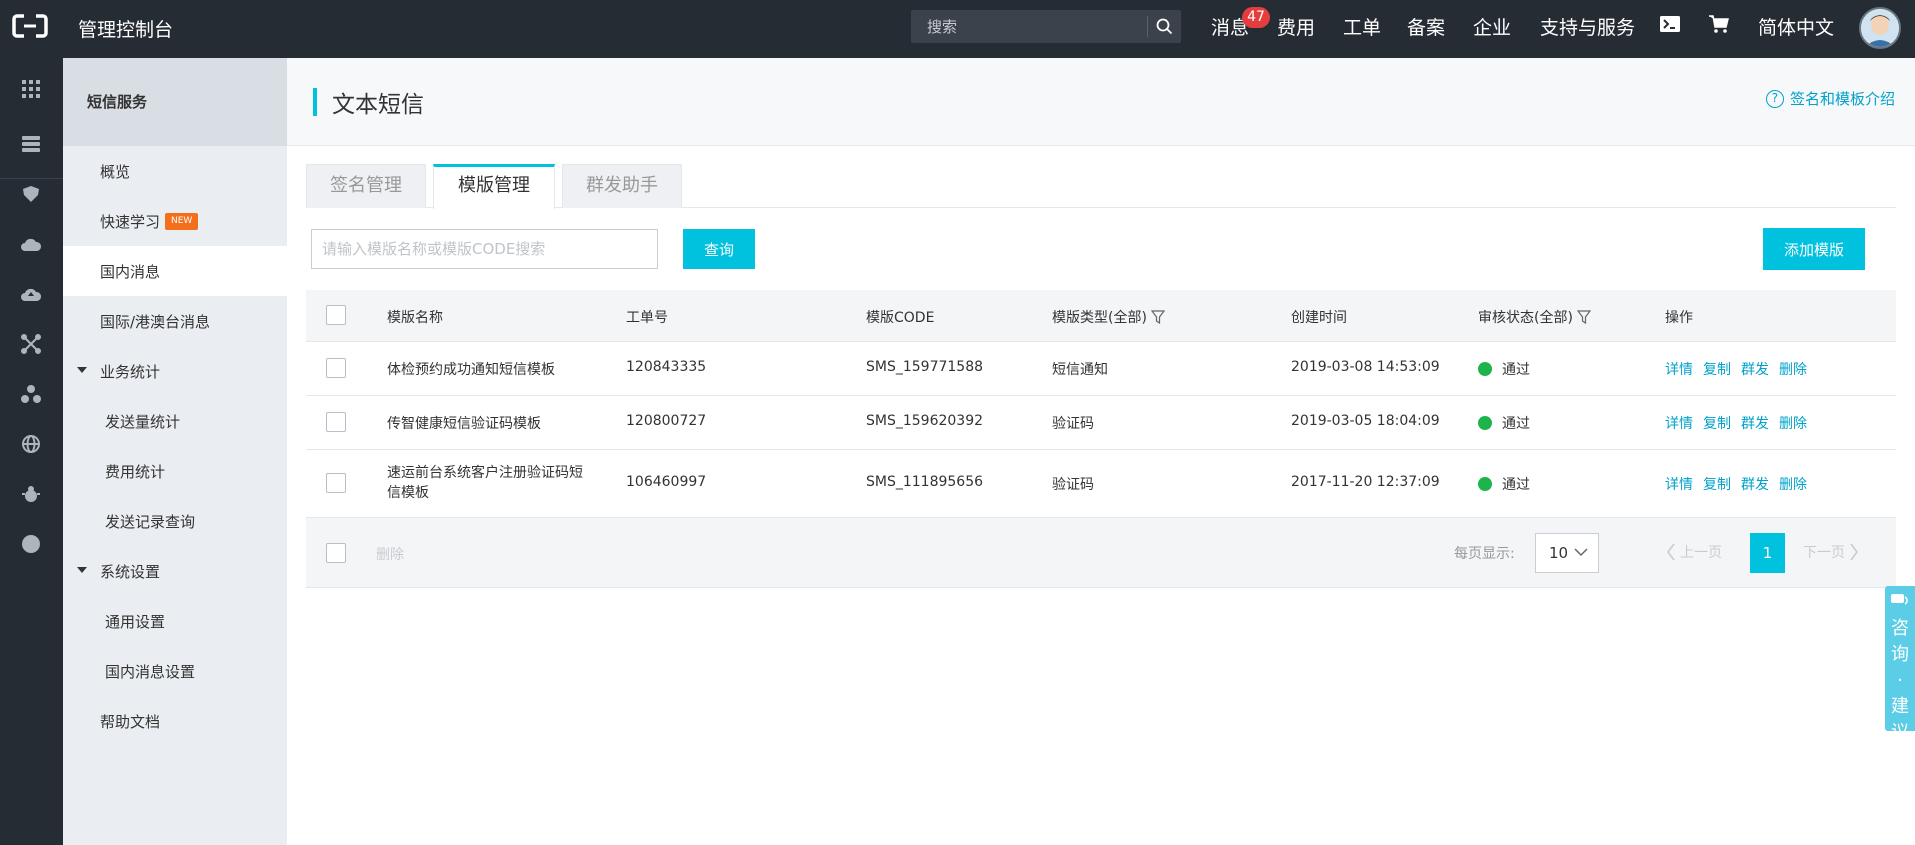 The width and height of the screenshot is (1915, 845). I want to click on globe-icon, so click(31, 444).